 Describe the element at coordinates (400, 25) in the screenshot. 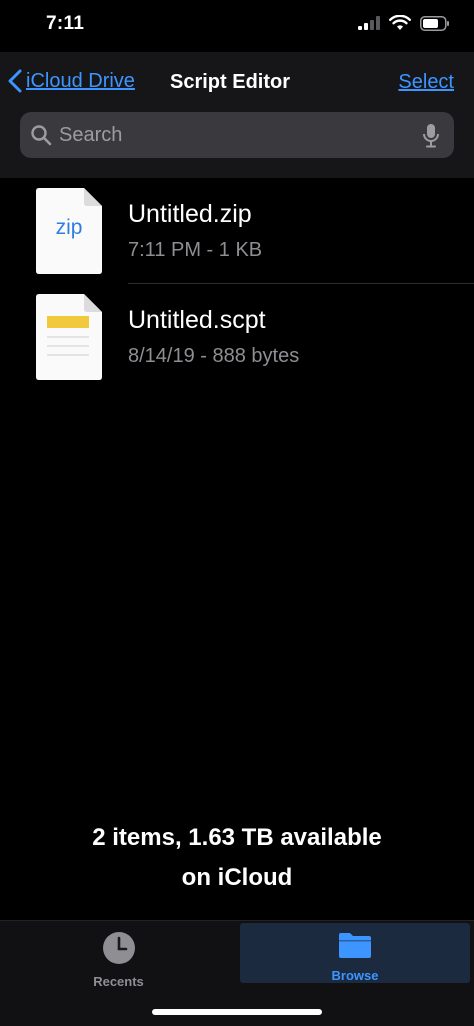

I see `wifi-icon` at that location.